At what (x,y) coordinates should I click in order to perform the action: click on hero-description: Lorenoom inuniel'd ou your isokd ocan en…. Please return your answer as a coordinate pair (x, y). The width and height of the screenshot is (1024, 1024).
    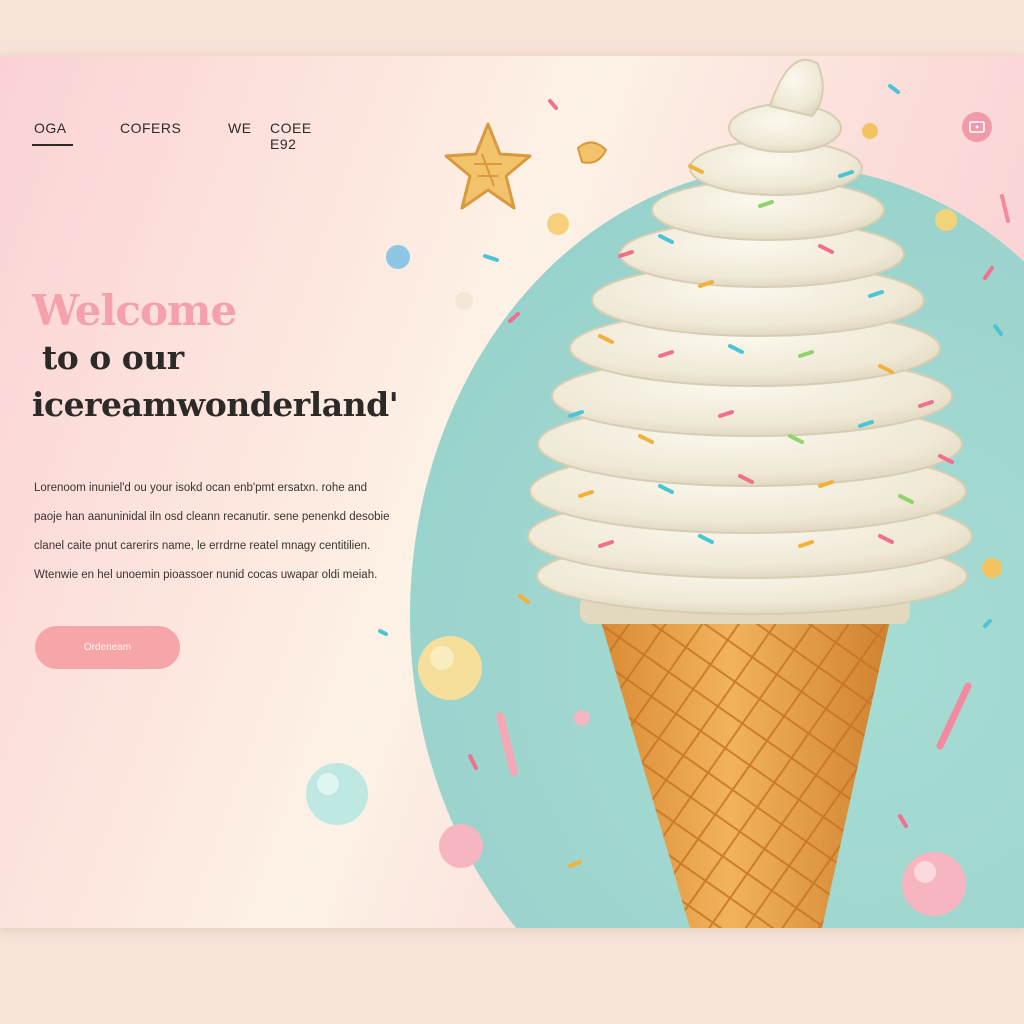
    Looking at the image, I should click on (249, 532).